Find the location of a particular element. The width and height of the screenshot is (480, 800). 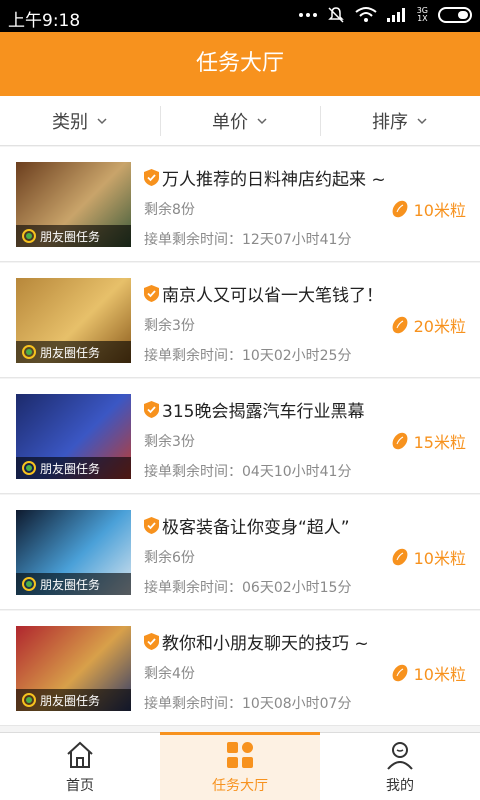

task-title: 极客装备让你变身“超人” is located at coordinates (247, 525).